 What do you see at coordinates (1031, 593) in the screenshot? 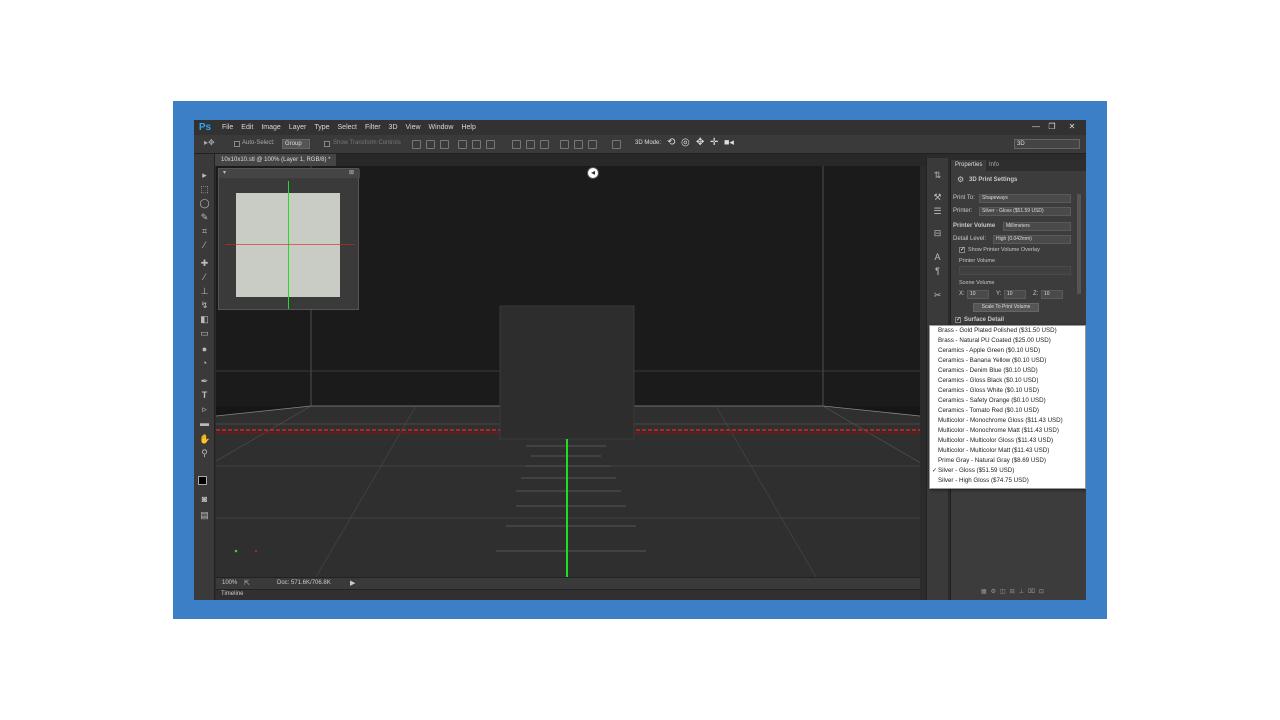
I see `panel-footer-icons: ▦⚙◫⊟⊥⌧⊡` at bounding box center [1031, 593].